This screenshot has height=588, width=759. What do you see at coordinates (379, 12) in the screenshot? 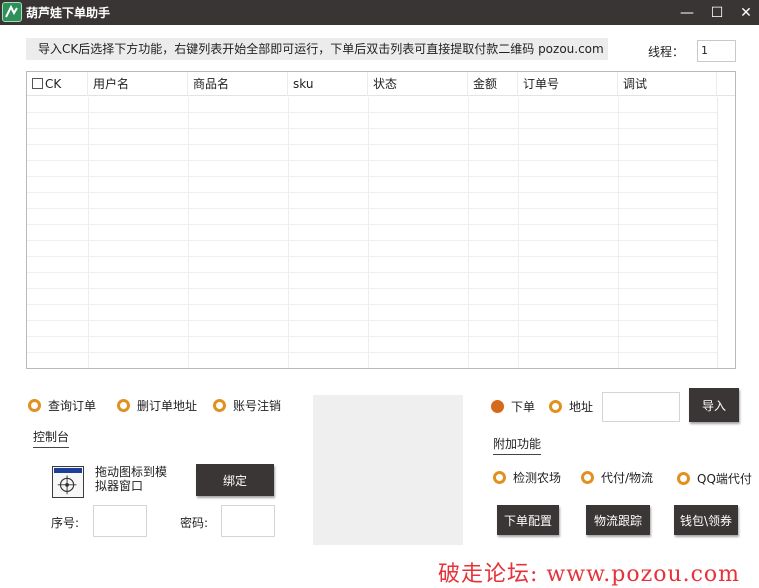
I see `title-bar: 葫芦娃下单助手 — ☐ ✕` at bounding box center [379, 12].